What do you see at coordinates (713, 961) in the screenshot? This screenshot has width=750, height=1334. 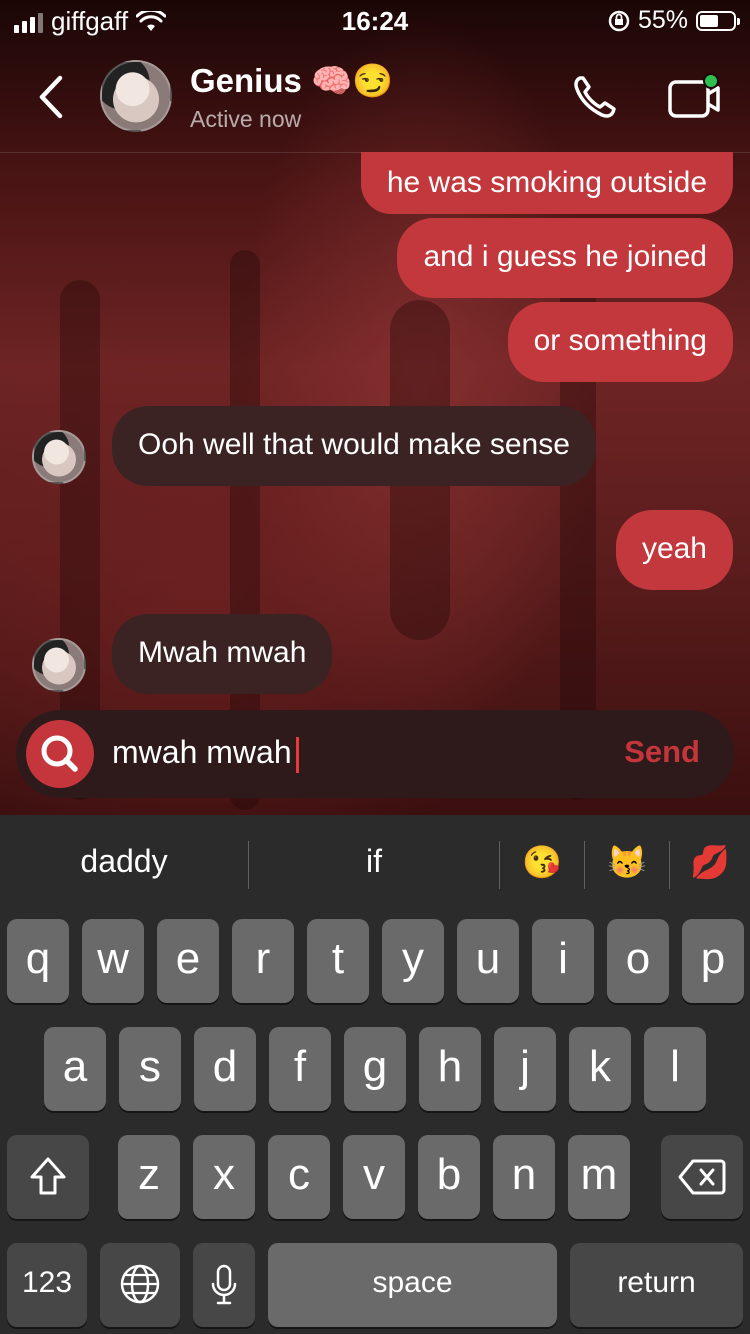 I see `key-p: p` at bounding box center [713, 961].